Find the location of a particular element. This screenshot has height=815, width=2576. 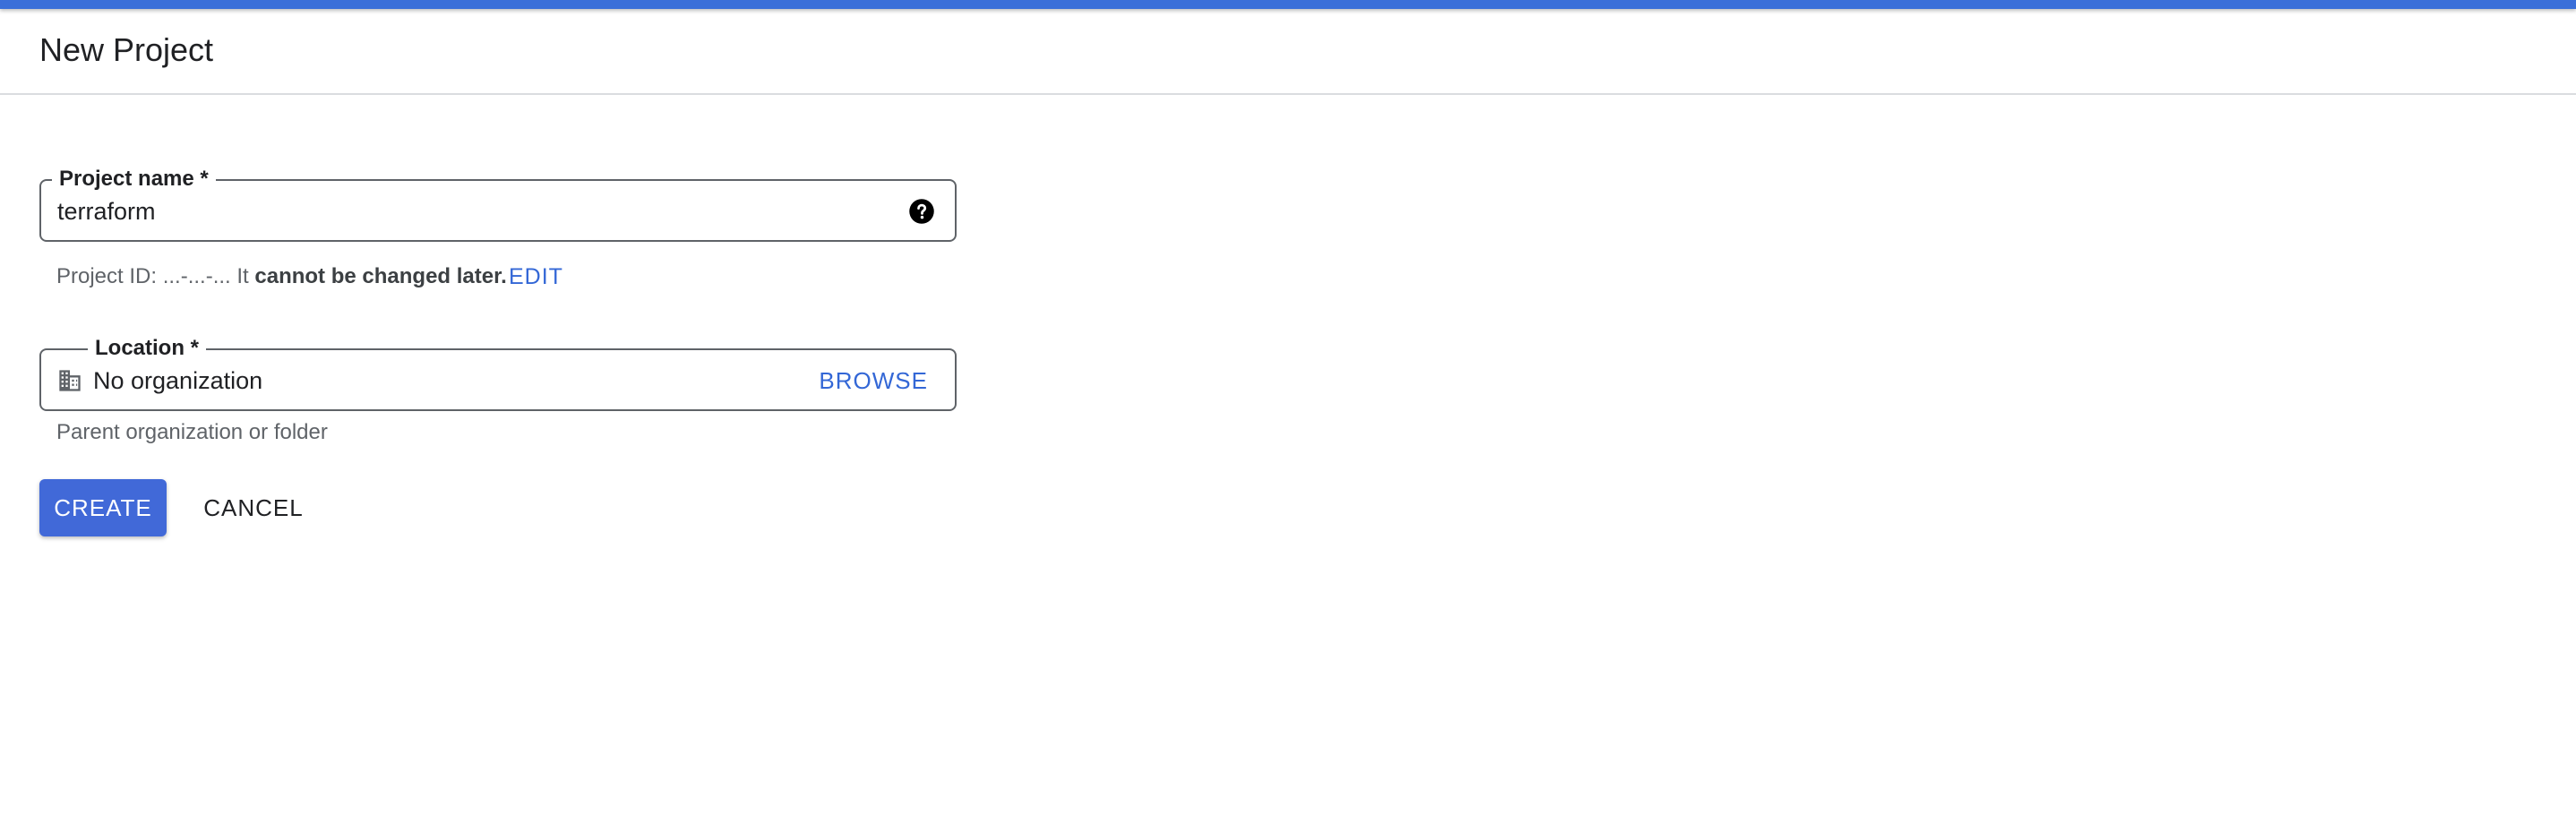

project-id-text: Project ID: ...-...-... It is located at coordinates (155, 276).